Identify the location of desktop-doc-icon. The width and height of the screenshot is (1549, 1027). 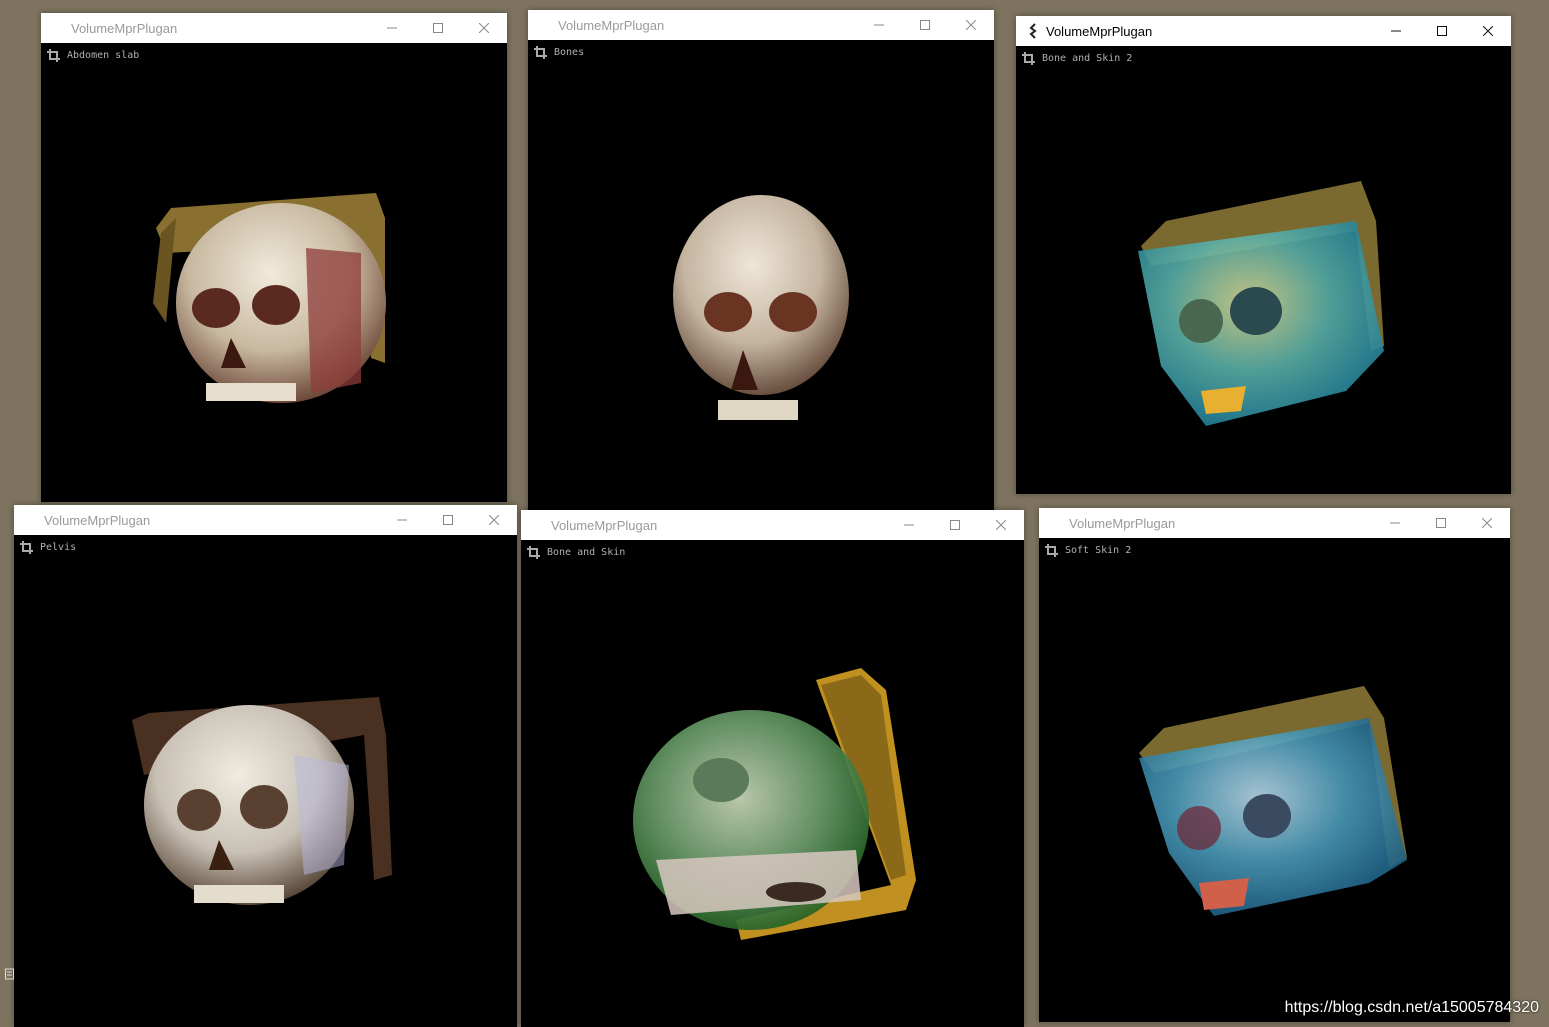
(10, 973).